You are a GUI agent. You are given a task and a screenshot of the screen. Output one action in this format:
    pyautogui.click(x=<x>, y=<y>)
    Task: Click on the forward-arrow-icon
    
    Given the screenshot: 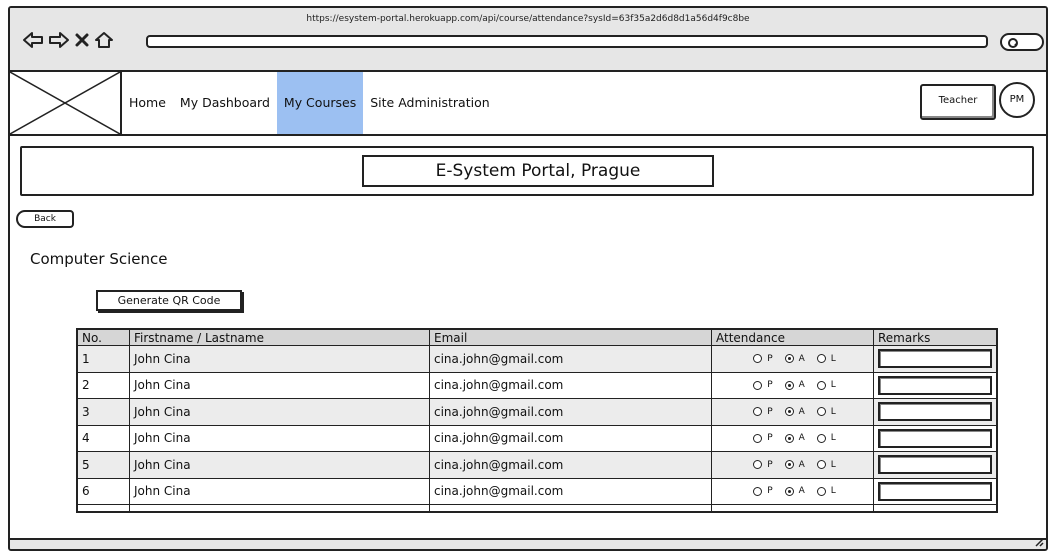 What is the action you would take?
    pyautogui.click(x=59, y=40)
    